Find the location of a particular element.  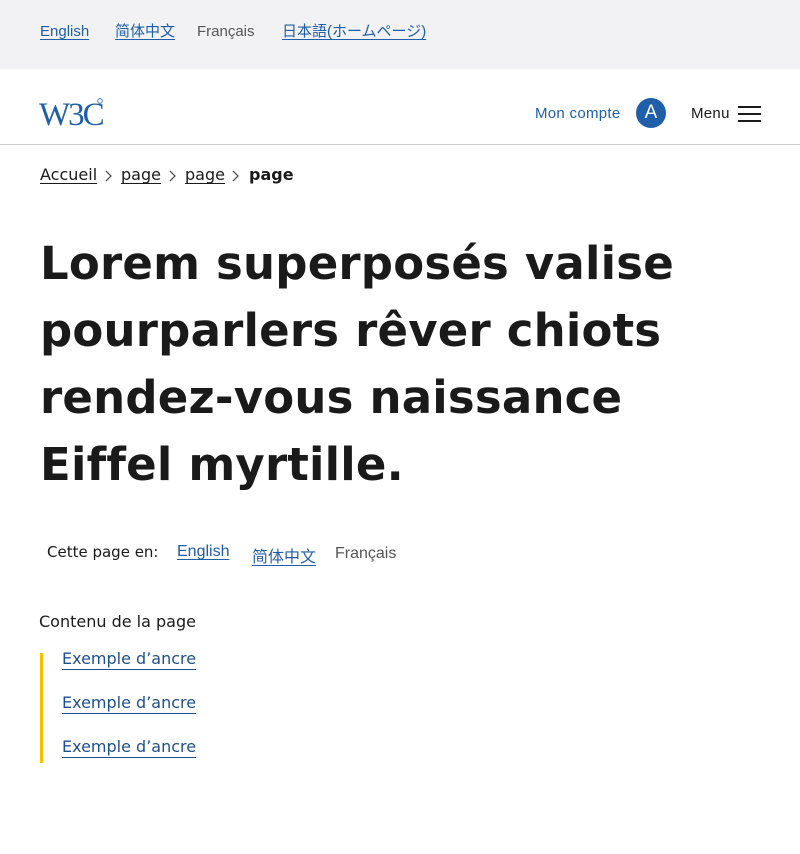

menu-button-label: Menu is located at coordinates (710, 113).